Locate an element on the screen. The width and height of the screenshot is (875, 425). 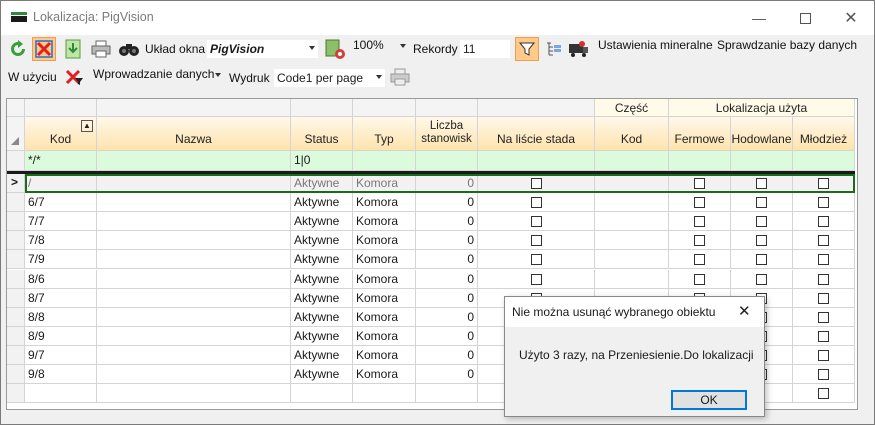
filter-czesc-kod is located at coordinates (632, 161).